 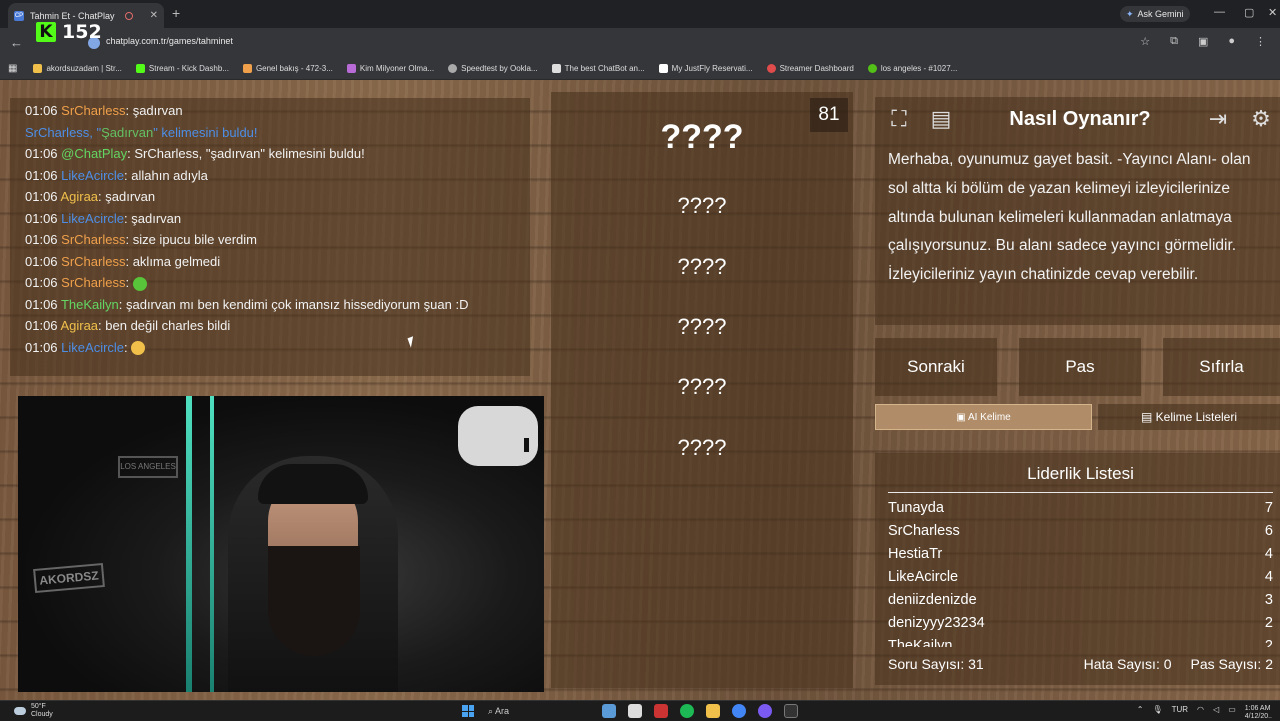 What do you see at coordinates (1203, 41) in the screenshot?
I see `sidebar-icon: ▣` at bounding box center [1203, 41].